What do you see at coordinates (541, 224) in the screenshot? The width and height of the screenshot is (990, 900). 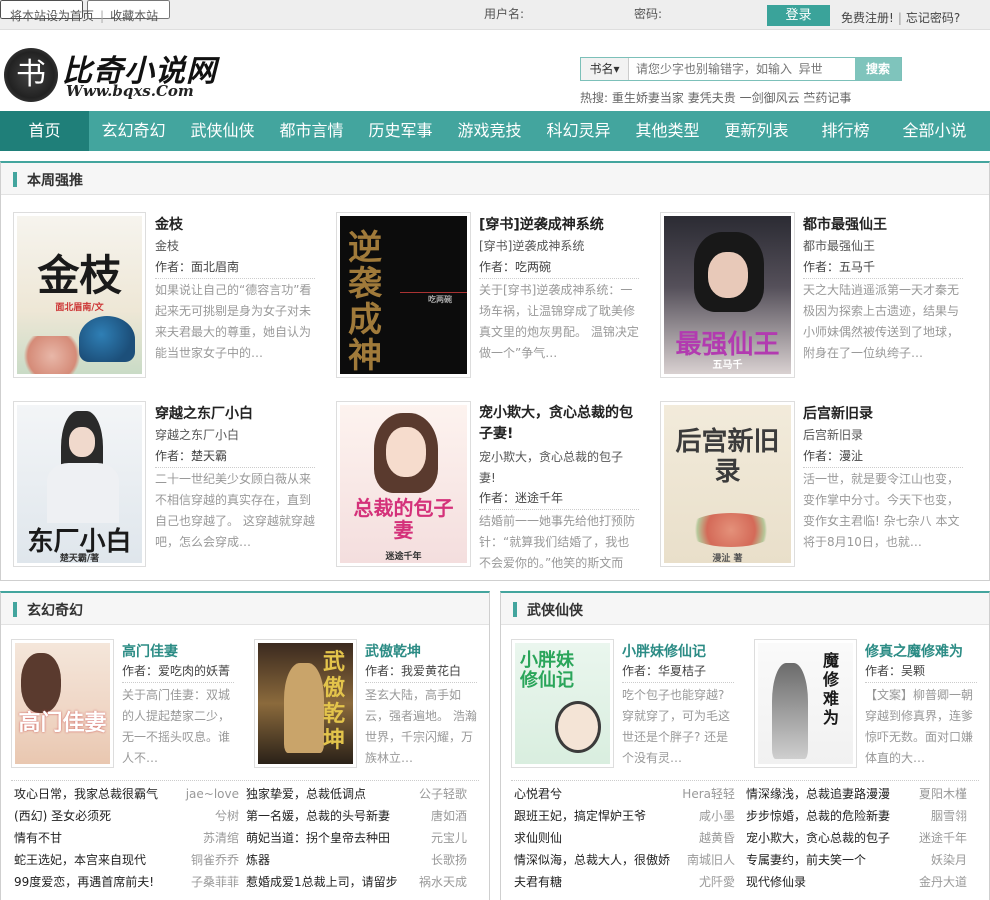 I see `book-title: [穿书]逆袭成神系统` at bounding box center [541, 224].